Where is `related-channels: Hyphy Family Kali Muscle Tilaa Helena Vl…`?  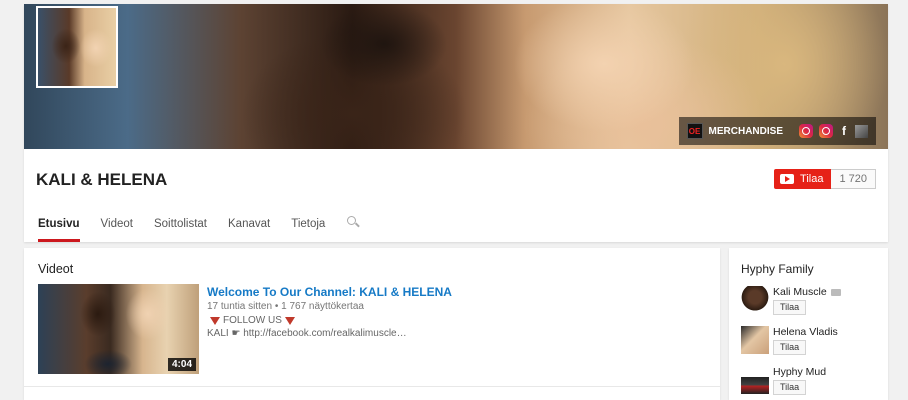 related-channels: Hyphy Family Kali Muscle Tilaa Helena Vl… is located at coordinates (808, 324).